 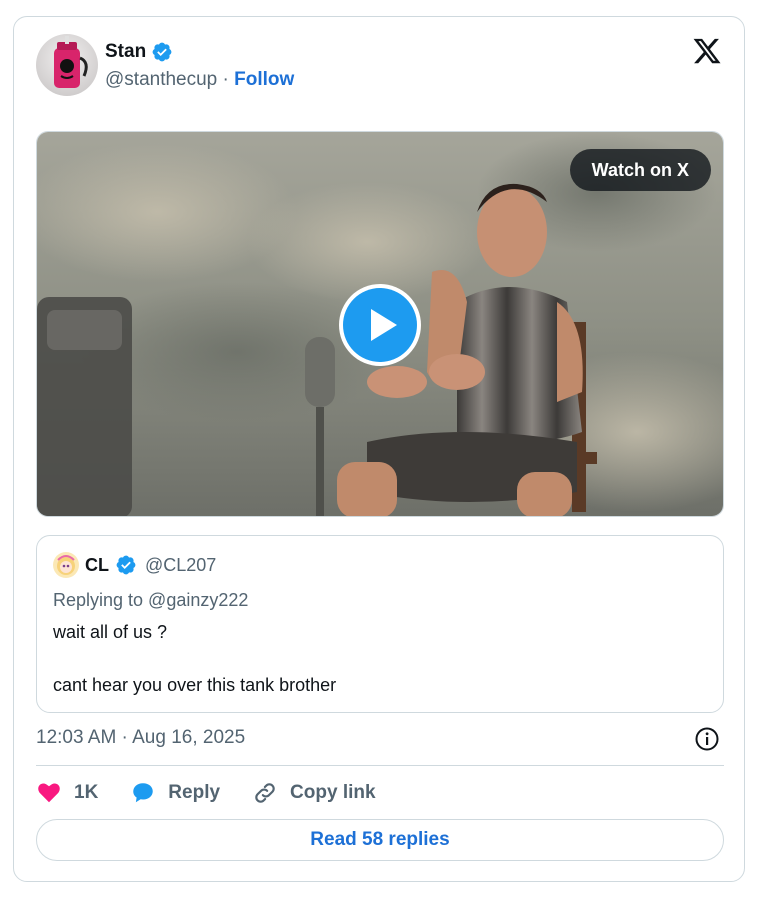 I want to click on action-bar: 1K Reply Copy link, so click(x=222, y=793).